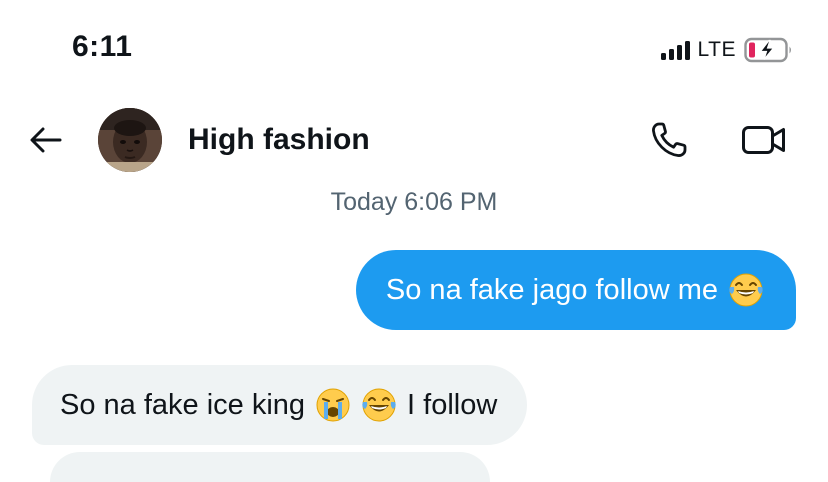 Image resolution: width=828 pixels, height=482 pixels. I want to click on phone-icon, so click(669, 139).